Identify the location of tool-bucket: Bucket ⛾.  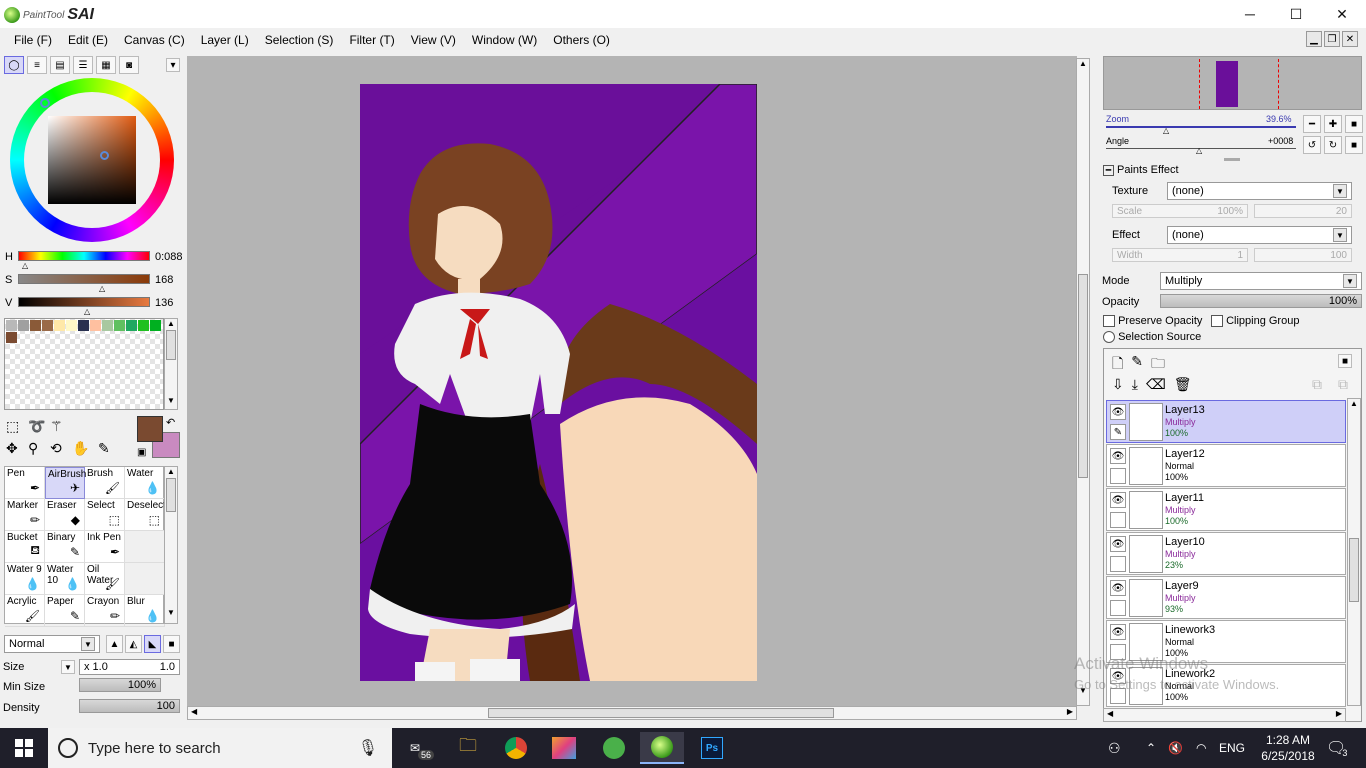
(25, 547).